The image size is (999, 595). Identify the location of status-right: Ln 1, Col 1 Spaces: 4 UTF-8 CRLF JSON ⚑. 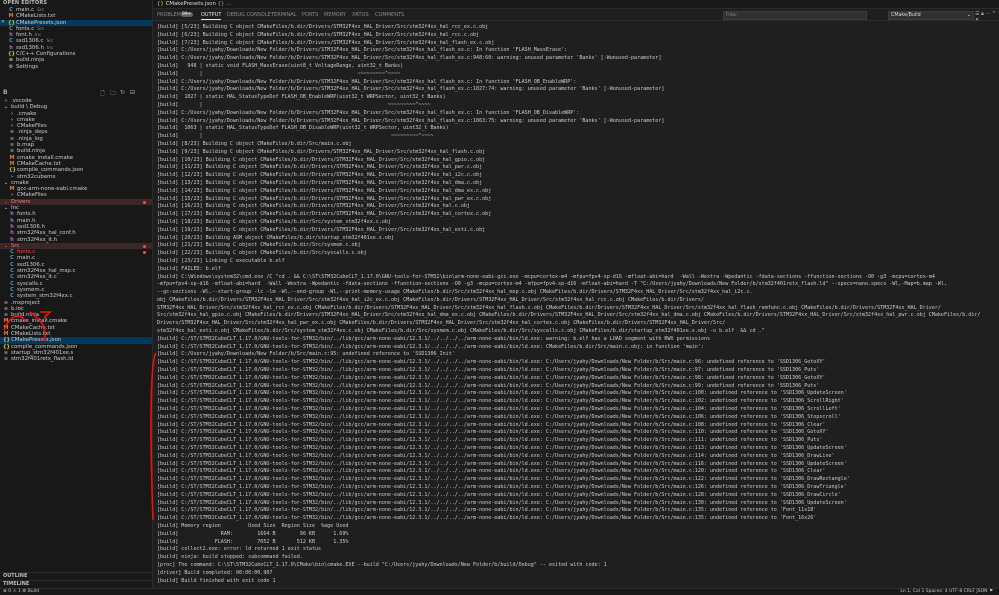
(946, 592).